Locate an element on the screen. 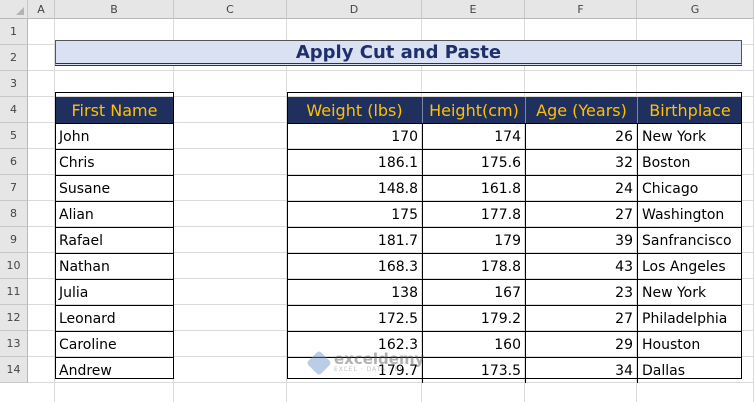  column-title-2: Age (Years) is located at coordinates (581, 110).